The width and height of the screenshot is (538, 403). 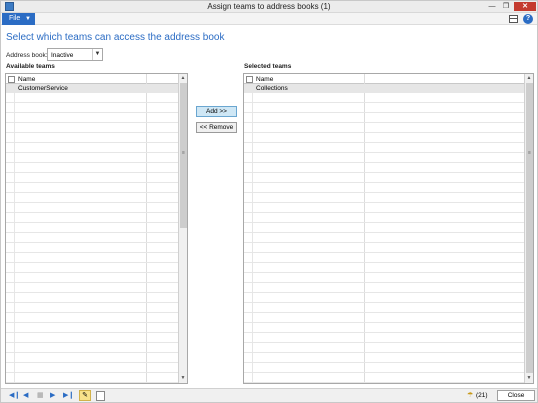 What do you see at coordinates (75, 54) in the screenshot?
I see `address-book-select: Inactive ▼` at bounding box center [75, 54].